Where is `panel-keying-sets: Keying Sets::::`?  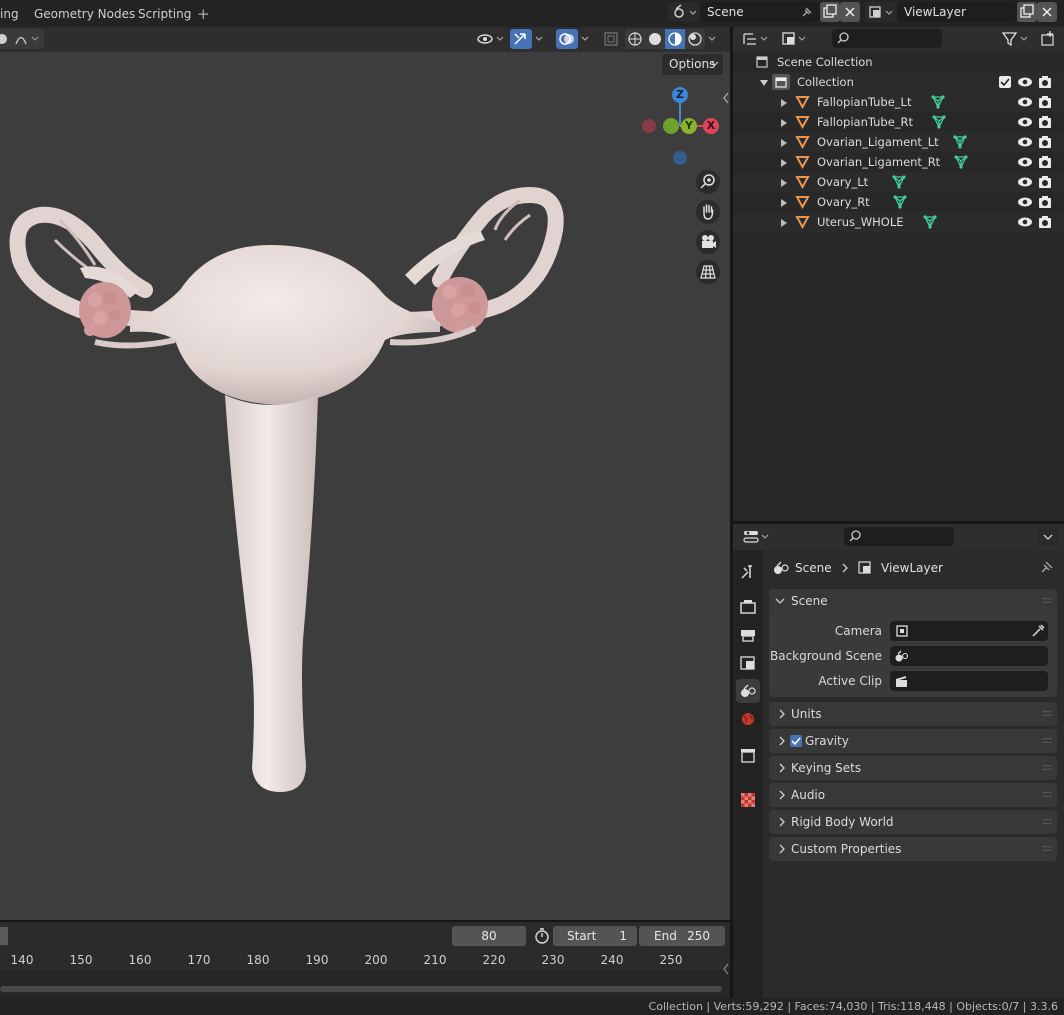 panel-keying-sets: Keying Sets:::: is located at coordinates (913, 768).